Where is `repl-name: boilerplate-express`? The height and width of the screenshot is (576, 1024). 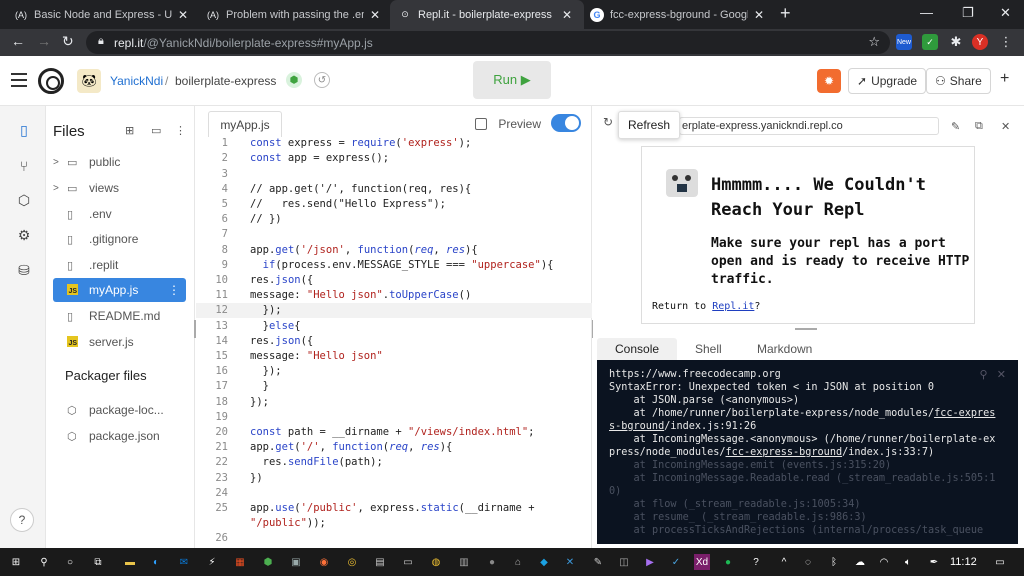
repl-name: boilerplate-express is located at coordinates (225, 81).